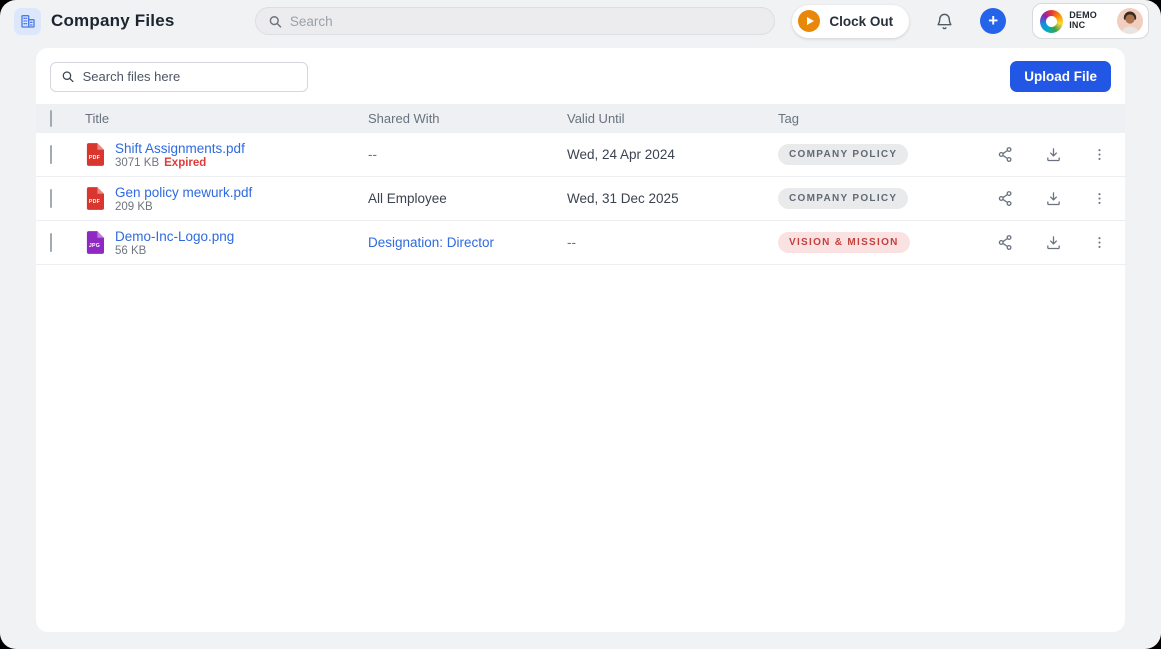 Image resolution: width=1161 pixels, height=649 pixels. What do you see at coordinates (1060, 76) in the screenshot?
I see `upload-file-button: Upload File` at bounding box center [1060, 76].